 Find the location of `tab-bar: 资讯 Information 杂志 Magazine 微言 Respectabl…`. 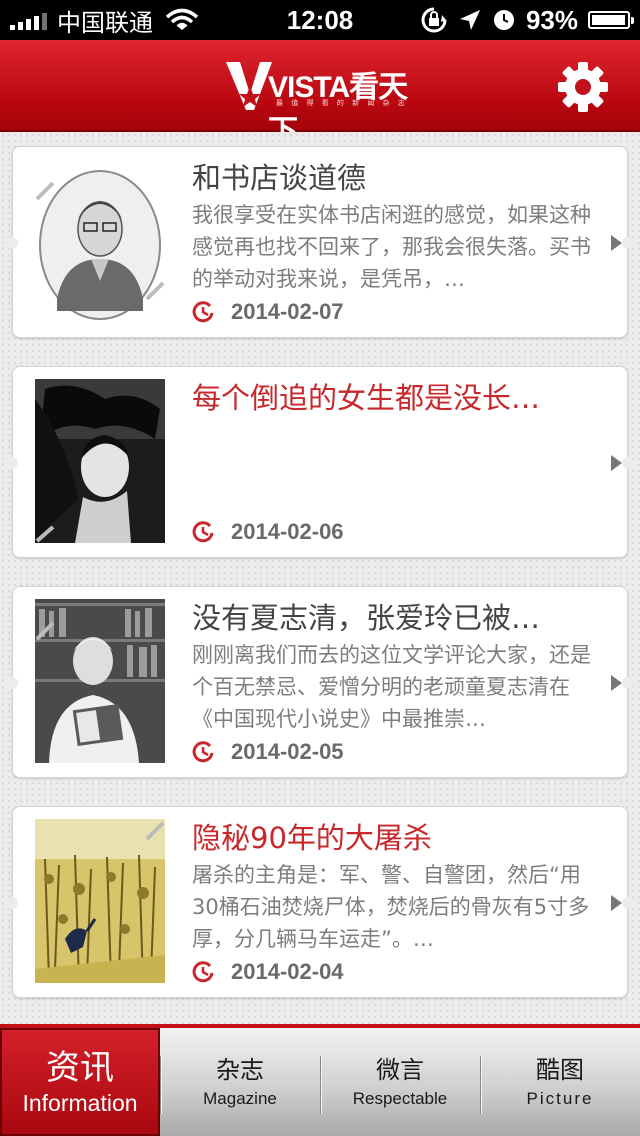

tab-bar: 资讯 Information 杂志 Magazine 微言 Respectabl… is located at coordinates (320, 1080).